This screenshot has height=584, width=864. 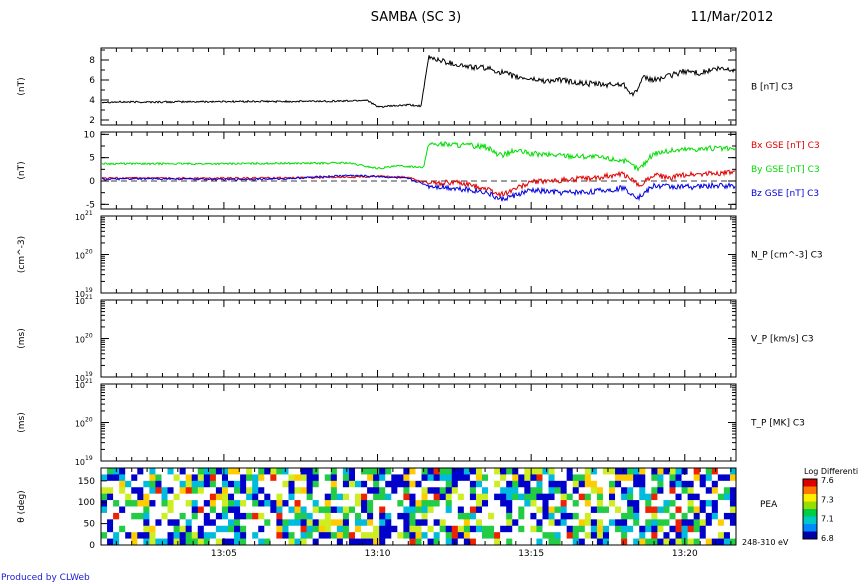 What do you see at coordinates (685, 554) in the screenshot?
I see `time-tick-label: 13:20` at bounding box center [685, 554].